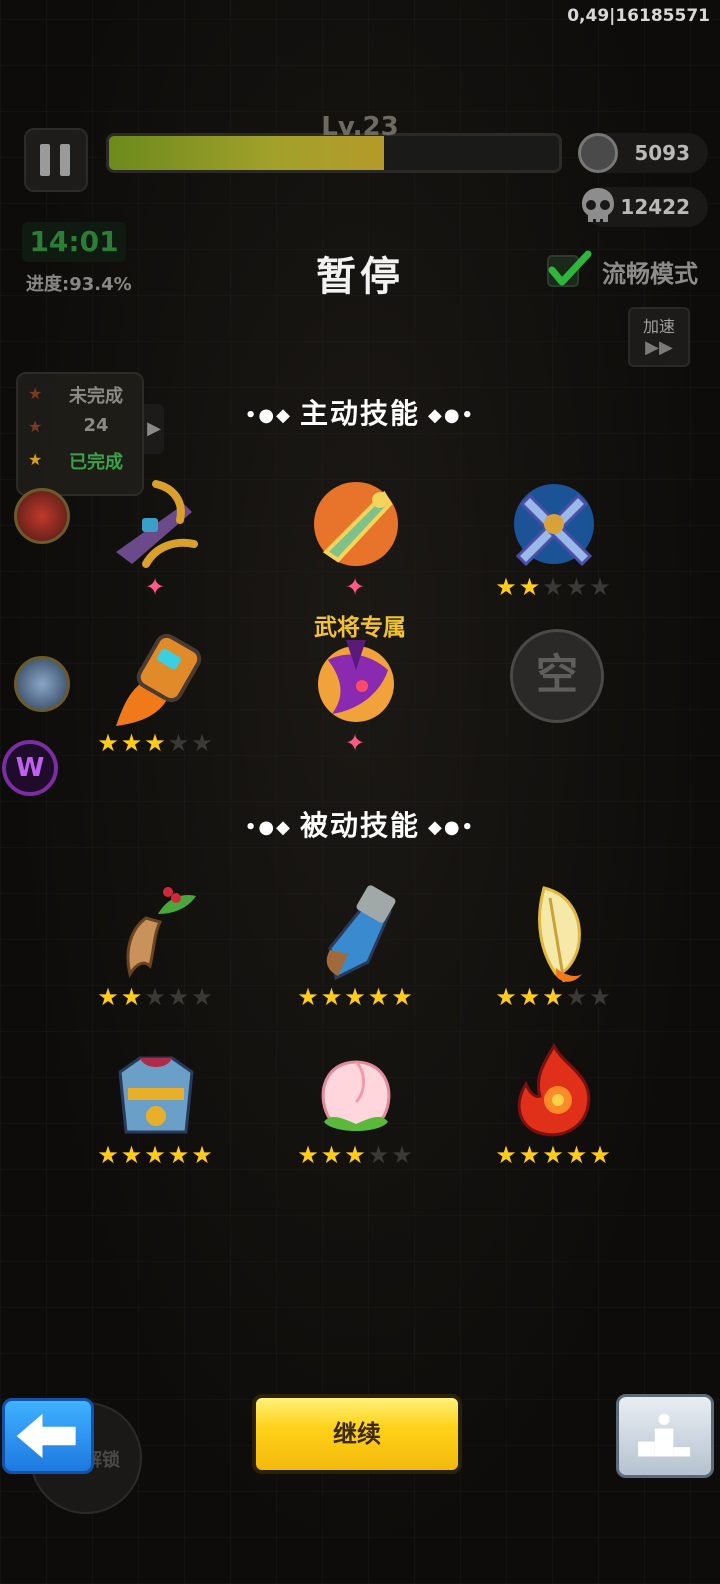 This screenshot has height=1584, width=720. Describe the element at coordinates (598, 206) in the screenshot. I see `skull-icon` at that location.